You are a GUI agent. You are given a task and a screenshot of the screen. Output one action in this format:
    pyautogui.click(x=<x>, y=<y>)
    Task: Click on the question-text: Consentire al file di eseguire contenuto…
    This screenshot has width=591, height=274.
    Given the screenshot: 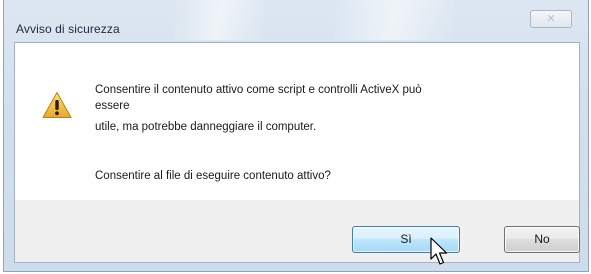 What is the action you would take?
    pyautogui.click(x=213, y=176)
    